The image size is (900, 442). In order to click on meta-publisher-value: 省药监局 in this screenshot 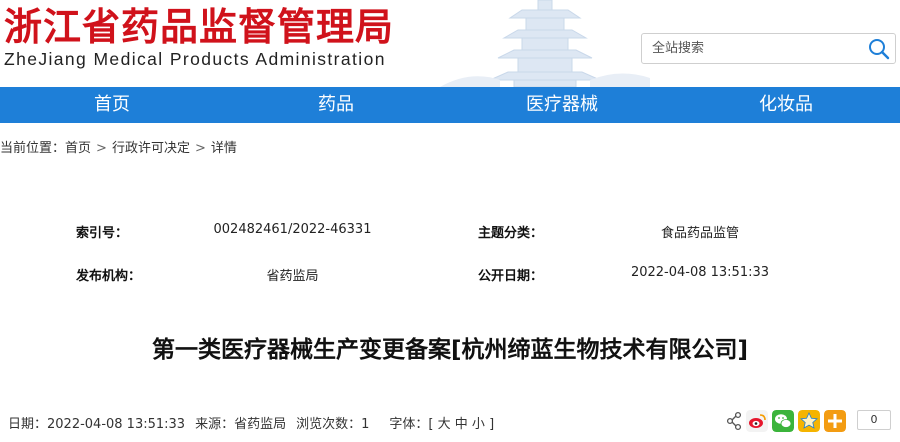, I will do `click(292, 276)`.